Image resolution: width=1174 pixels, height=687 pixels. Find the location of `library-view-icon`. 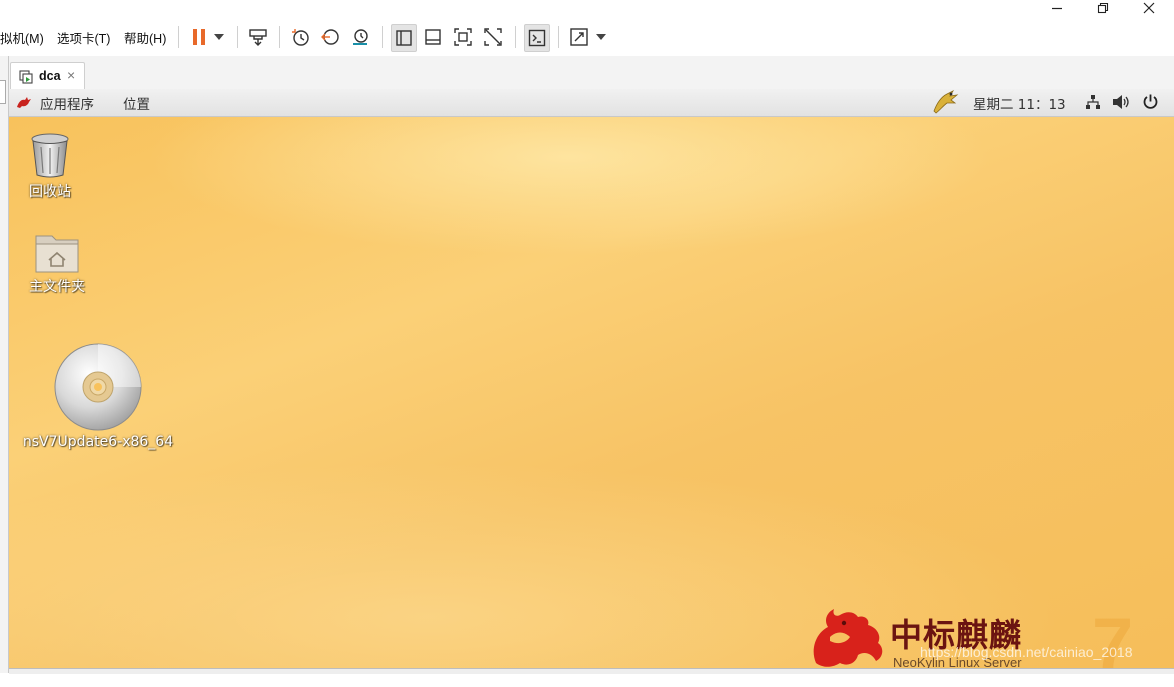

library-view-icon is located at coordinates (404, 38).